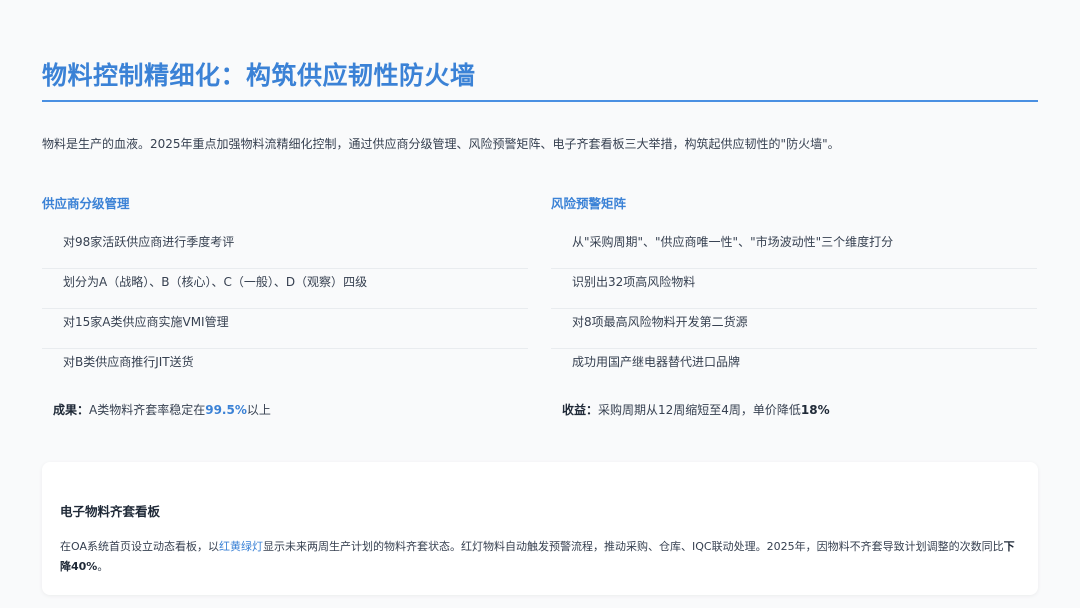 This screenshot has width=1080, height=608. Describe the element at coordinates (103, 566) in the screenshot. I see `board-text-end: 。` at that location.